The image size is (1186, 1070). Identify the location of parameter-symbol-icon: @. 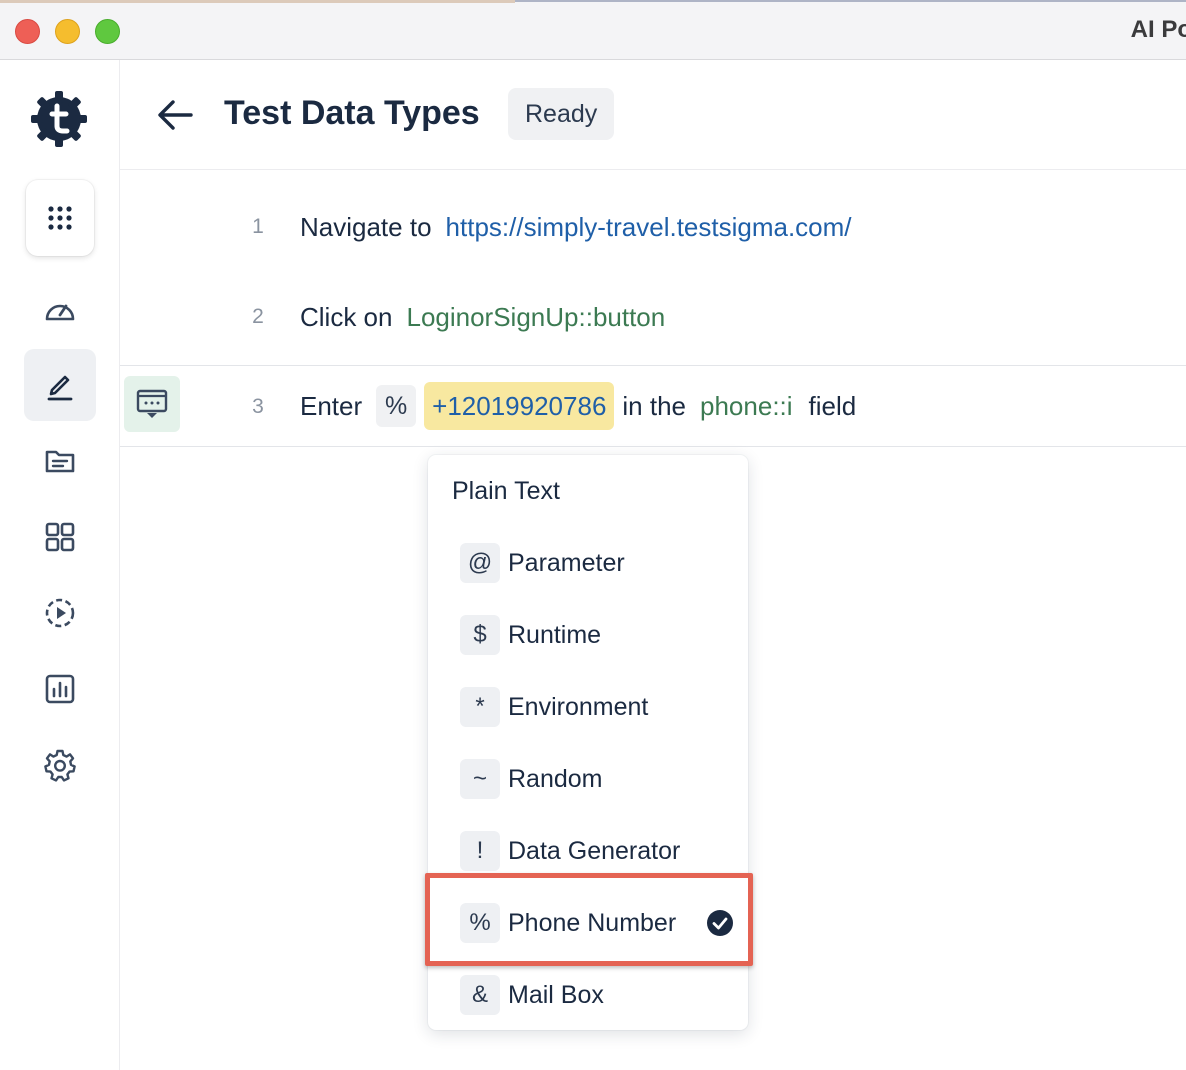
(480, 563).